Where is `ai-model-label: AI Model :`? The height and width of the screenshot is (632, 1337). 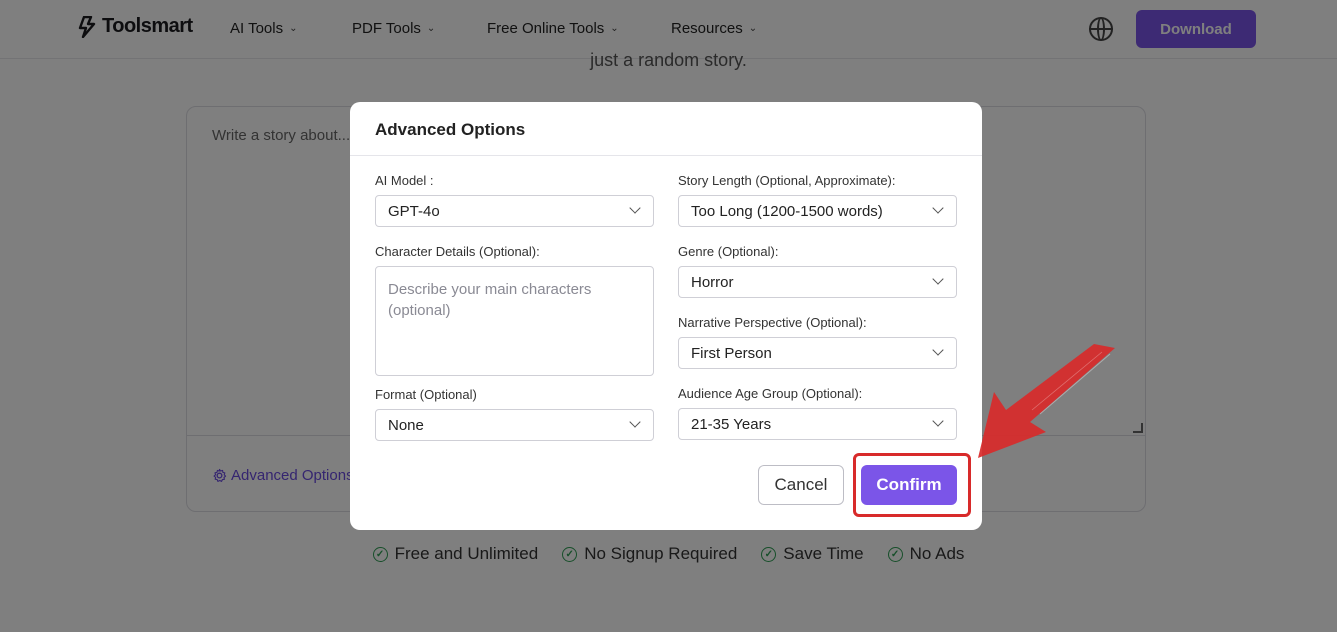 ai-model-label: AI Model : is located at coordinates (404, 180).